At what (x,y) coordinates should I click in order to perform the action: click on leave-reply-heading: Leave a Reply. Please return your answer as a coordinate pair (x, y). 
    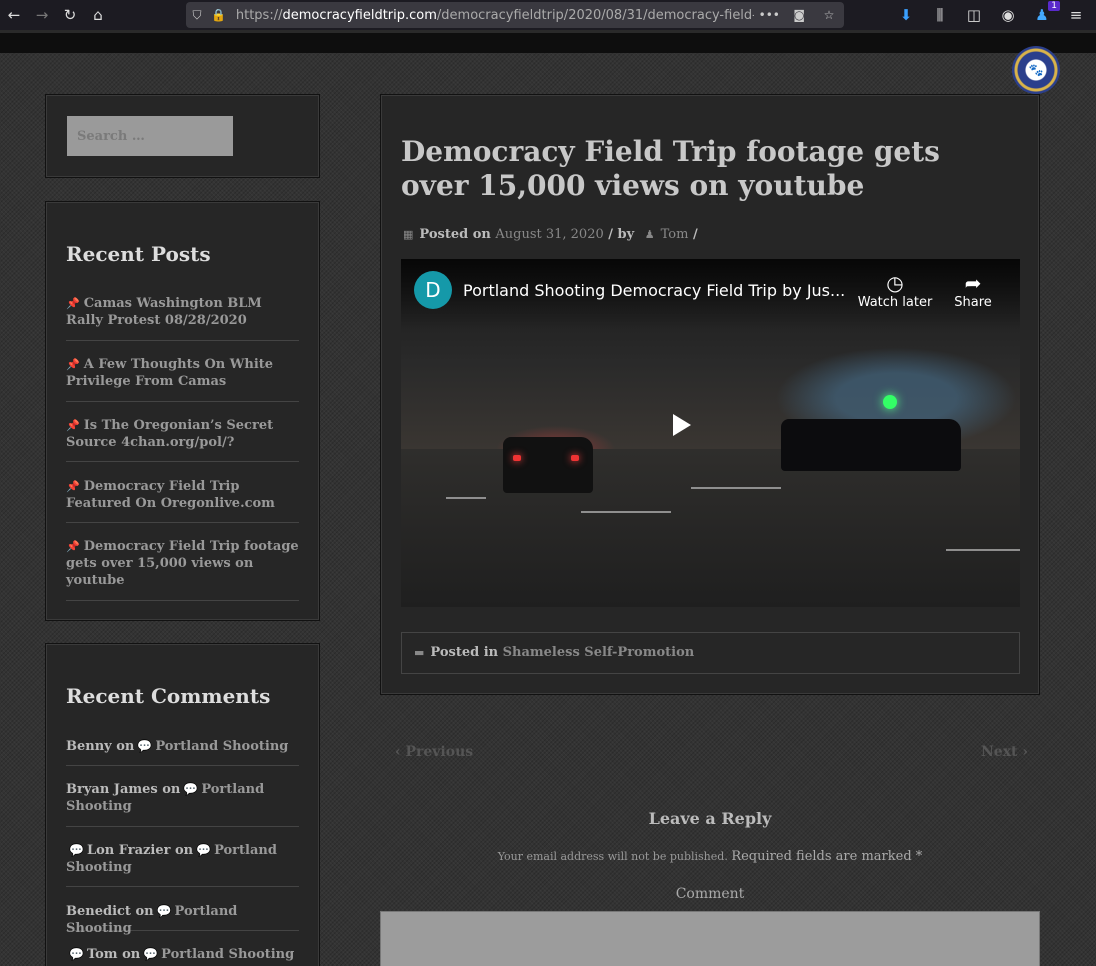
    Looking at the image, I should click on (710, 818).